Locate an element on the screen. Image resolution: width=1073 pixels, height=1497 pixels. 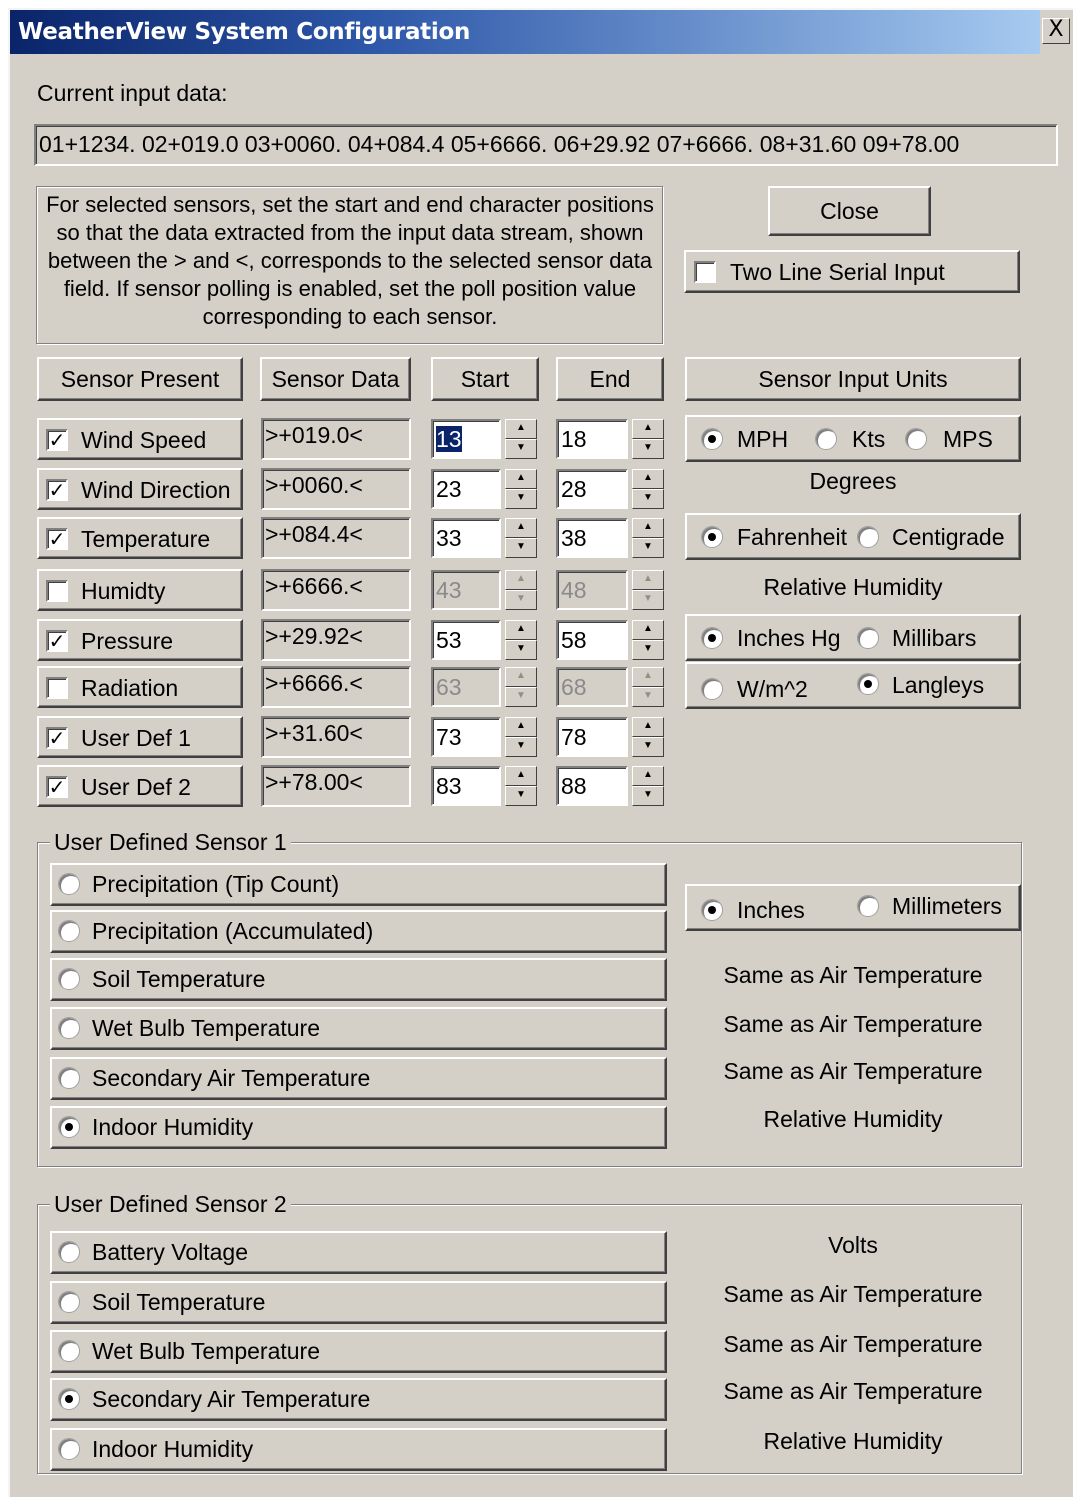
radio-inches-hg is located at coordinates (712, 638).